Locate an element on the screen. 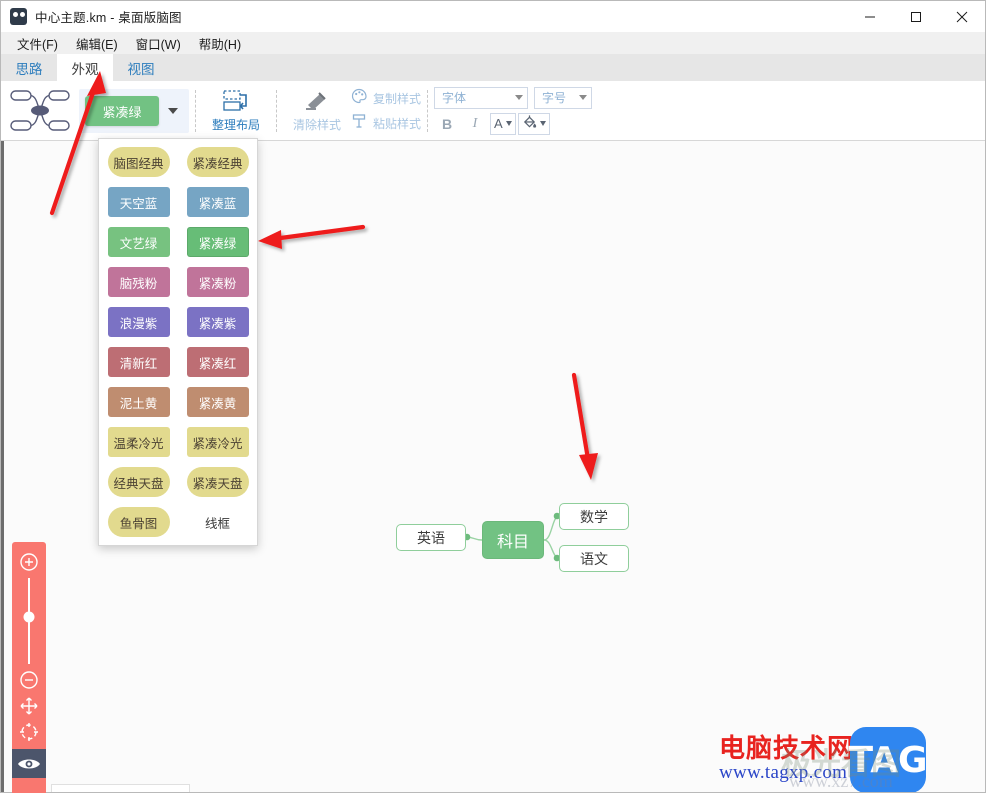 Image resolution: width=986 pixels, height=793 pixels. bold-button: B is located at coordinates (447, 124).